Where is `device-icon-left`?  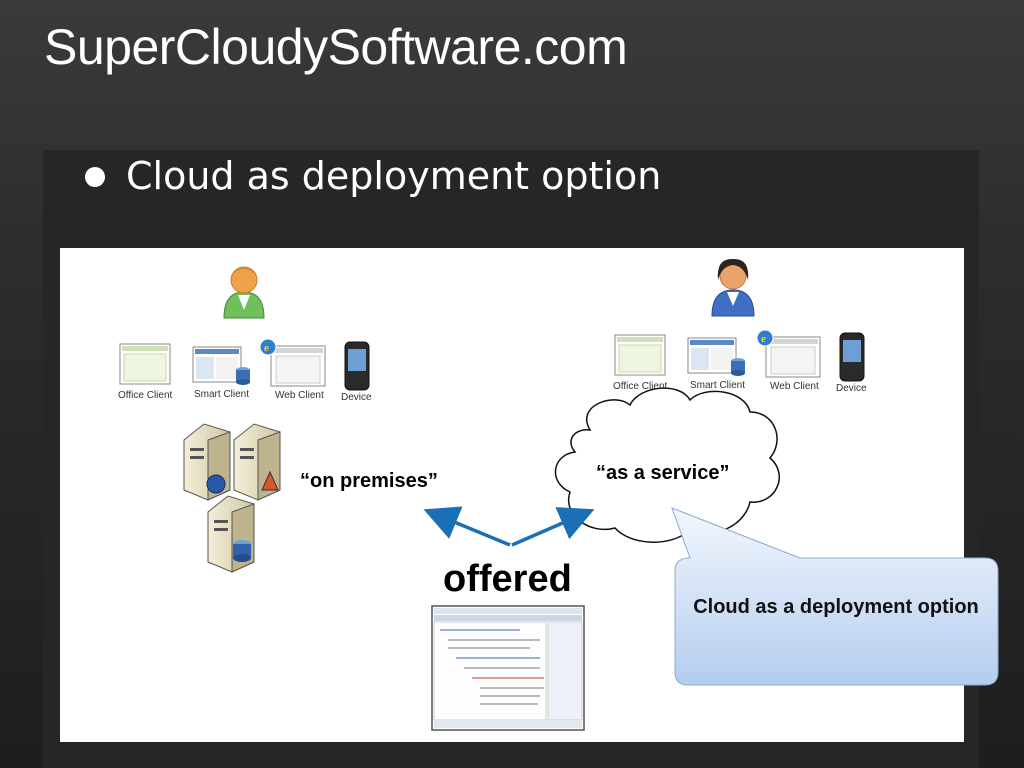
device-icon-left is located at coordinates (357, 366).